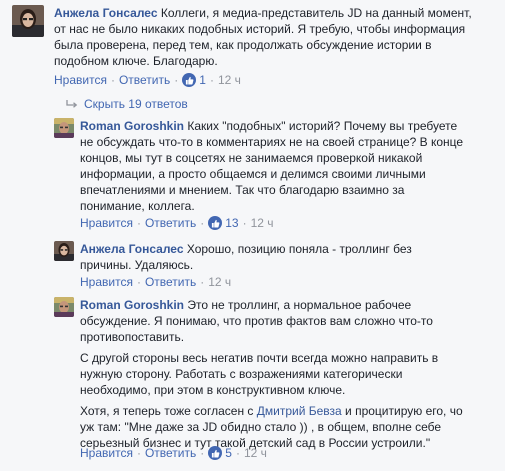 This screenshot has width=505, height=471. What do you see at coordinates (136, 104) in the screenshot?
I see `toggle-replies-label: Скрыть 19 ответов` at bounding box center [136, 104].